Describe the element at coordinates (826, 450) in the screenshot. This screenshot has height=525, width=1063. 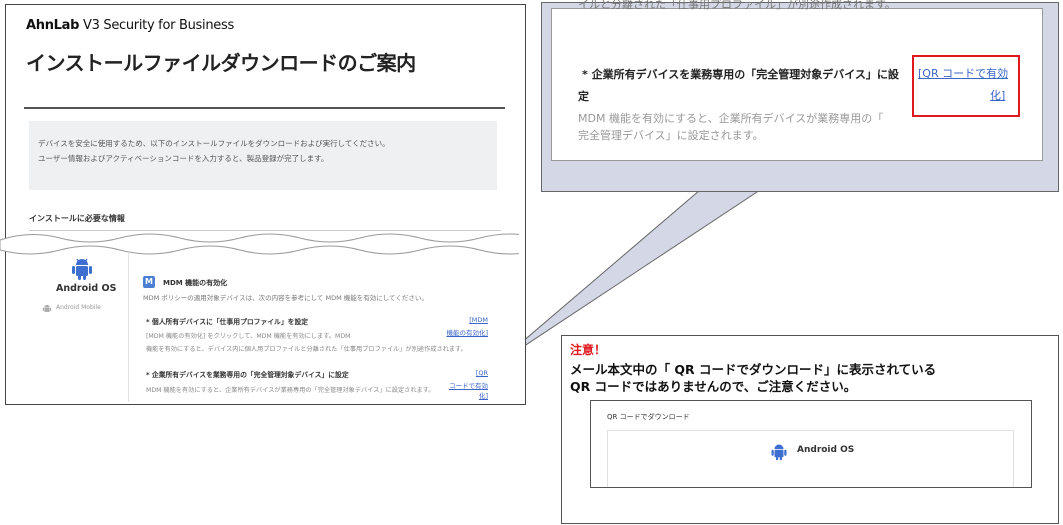
I see `qr-platform-name: Android OS` at that location.